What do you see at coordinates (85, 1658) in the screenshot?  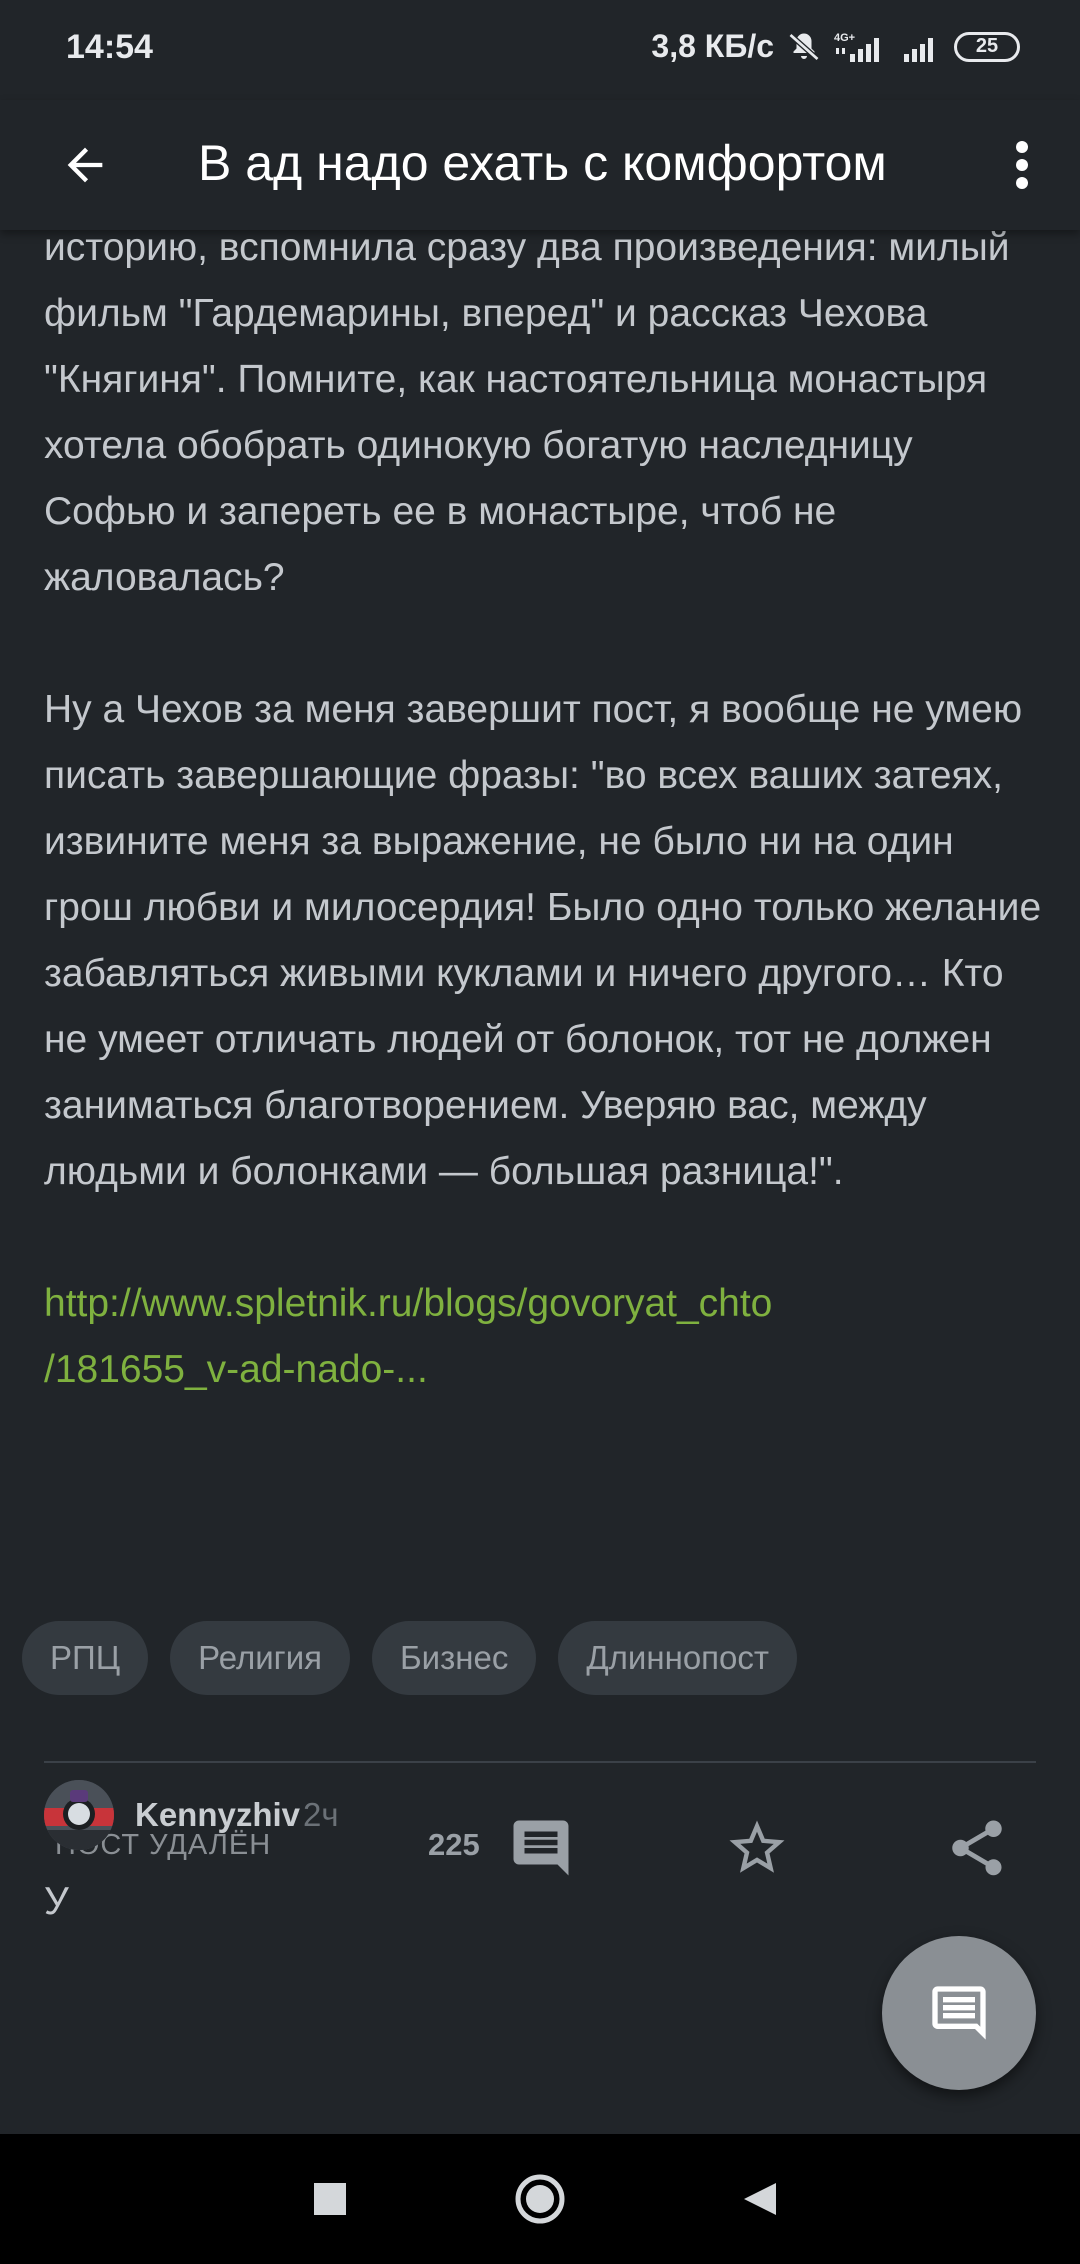 I see `tag-chip: РПЦ` at bounding box center [85, 1658].